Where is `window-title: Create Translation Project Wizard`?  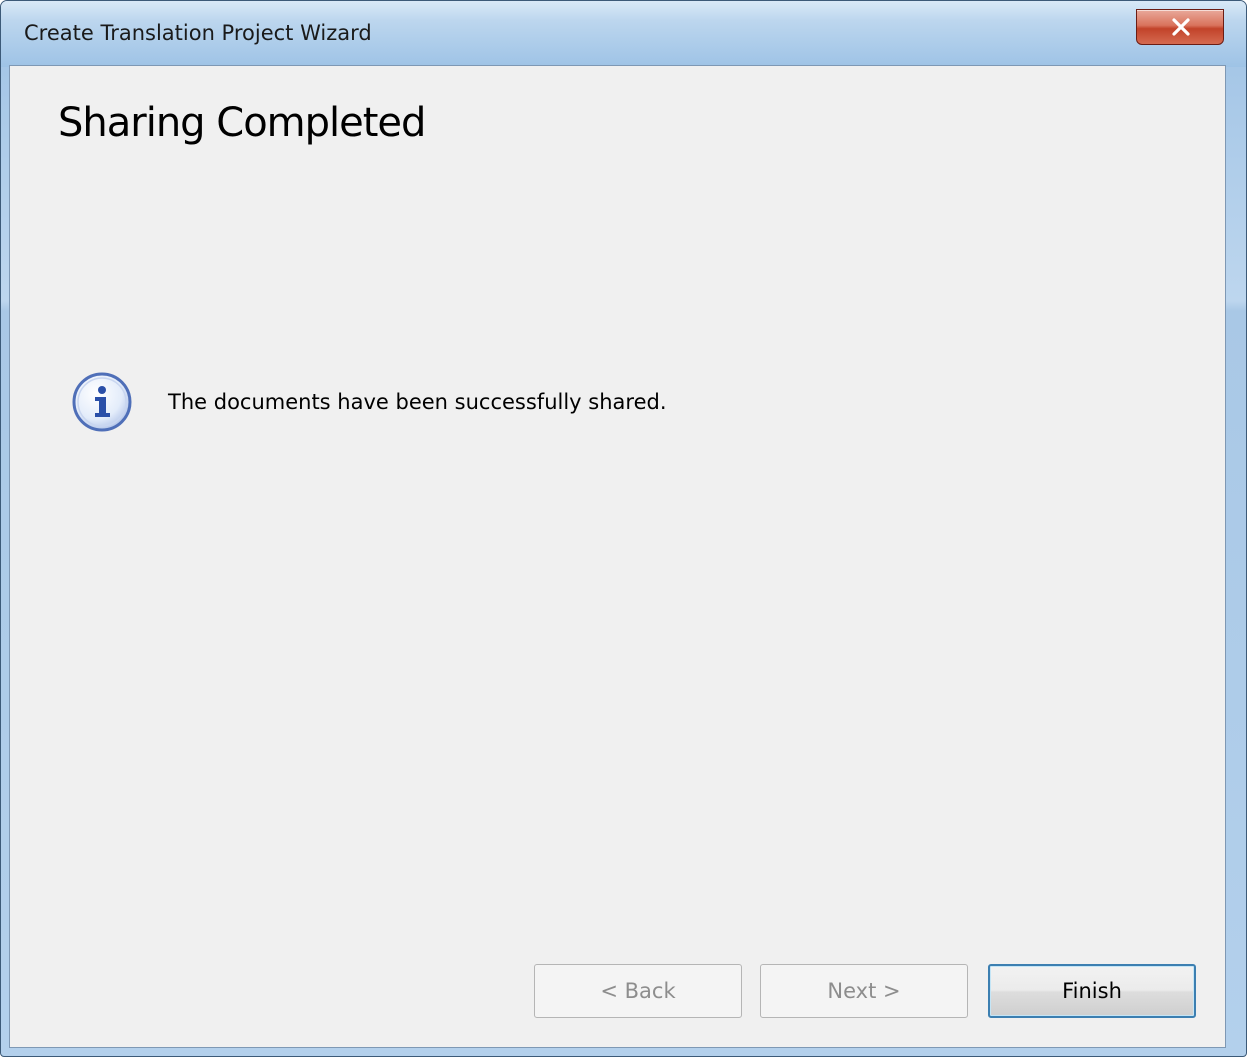 window-title: Create Translation Project Wizard is located at coordinates (198, 33).